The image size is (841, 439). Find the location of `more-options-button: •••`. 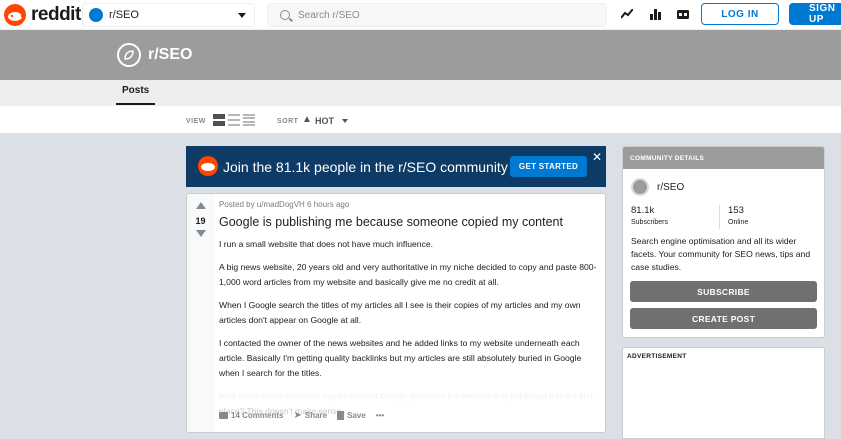

more-options-button: ••• is located at coordinates (380, 415).